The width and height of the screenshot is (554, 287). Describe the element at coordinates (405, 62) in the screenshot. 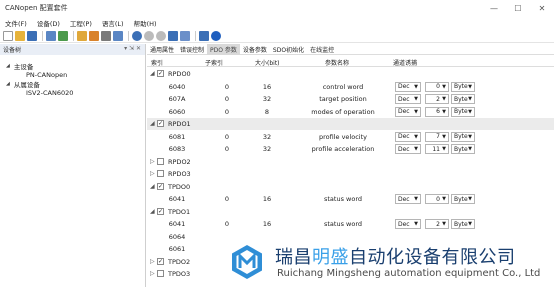

I see `col-channel: 通道诱捕` at that location.